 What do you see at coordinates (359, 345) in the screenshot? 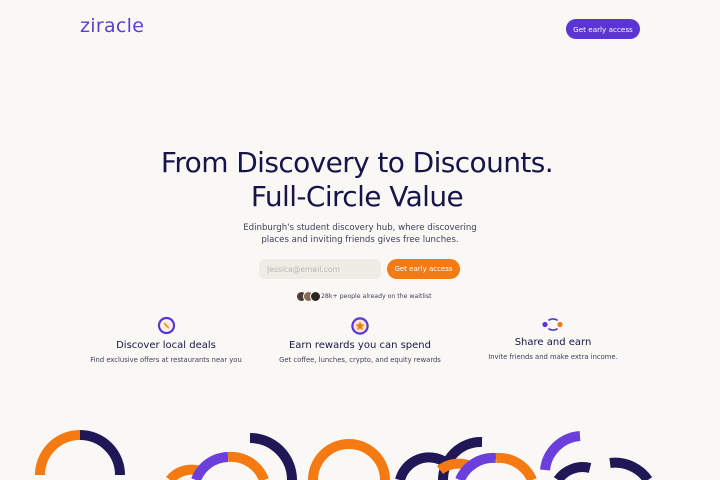
I see `feature-title: Earn rewards you can spend` at bounding box center [359, 345].